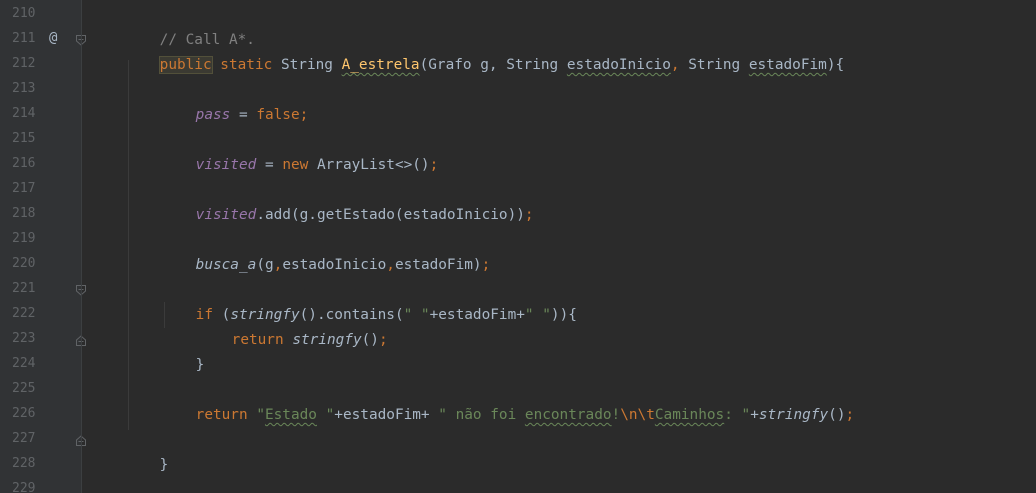 Image resolution: width=1036 pixels, height=493 pixels. What do you see at coordinates (334, 265) in the screenshot?
I see `argument: estadoInicio` at bounding box center [334, 265].